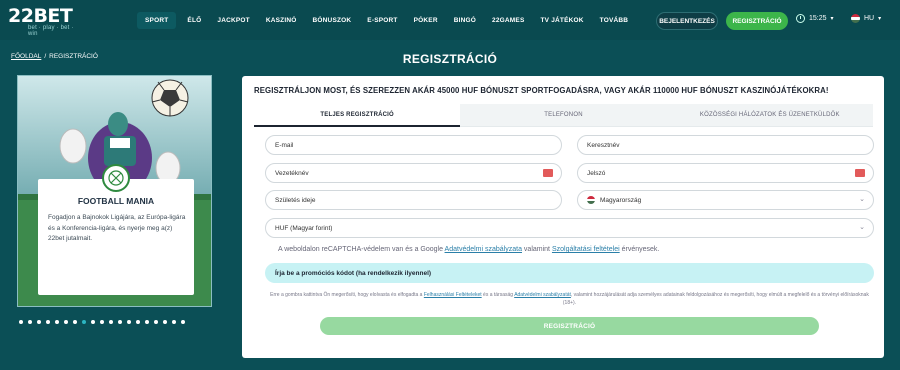  What do you see at coordinates (596, 173) in the screenshot?
I see `password-placeholder: Jelszó` at bounding box center [596, 173].